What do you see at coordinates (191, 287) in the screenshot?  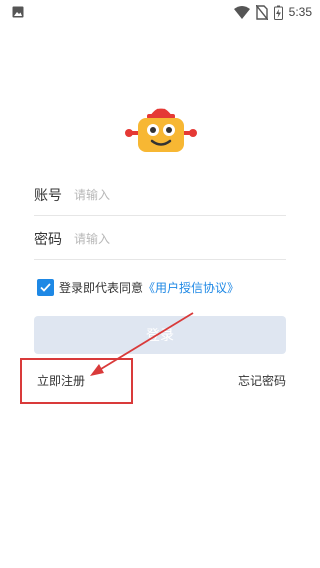 I see `agreement-link: 《用户授信协议》` at bounding box center [191, 287].